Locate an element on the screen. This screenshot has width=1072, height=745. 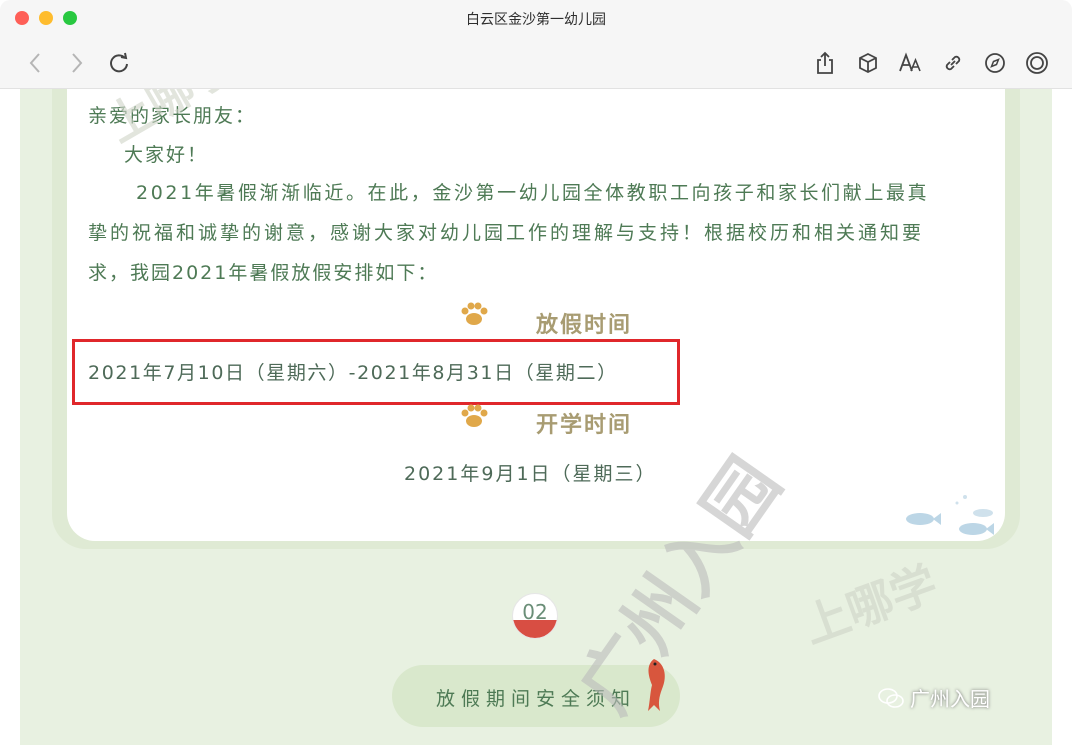
highlight-box is located at coordinates (376, 372).